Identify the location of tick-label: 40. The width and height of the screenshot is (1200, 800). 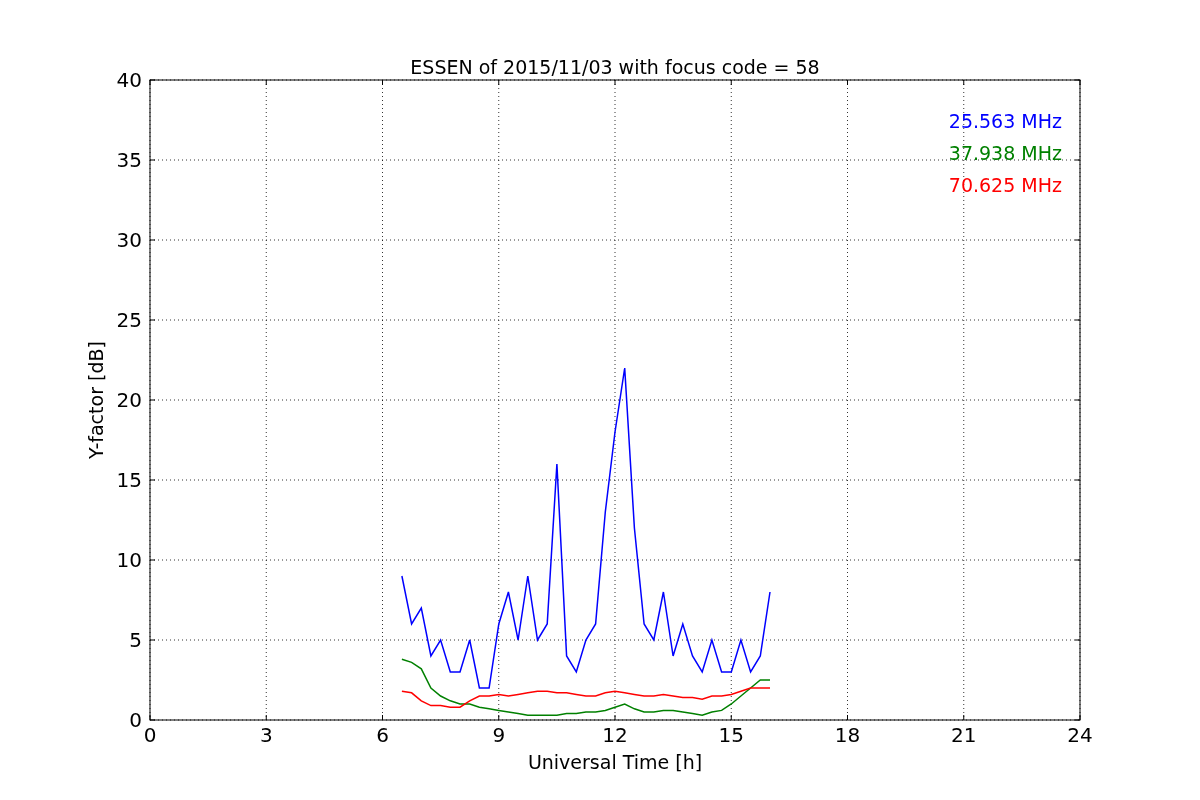
(129, 80).